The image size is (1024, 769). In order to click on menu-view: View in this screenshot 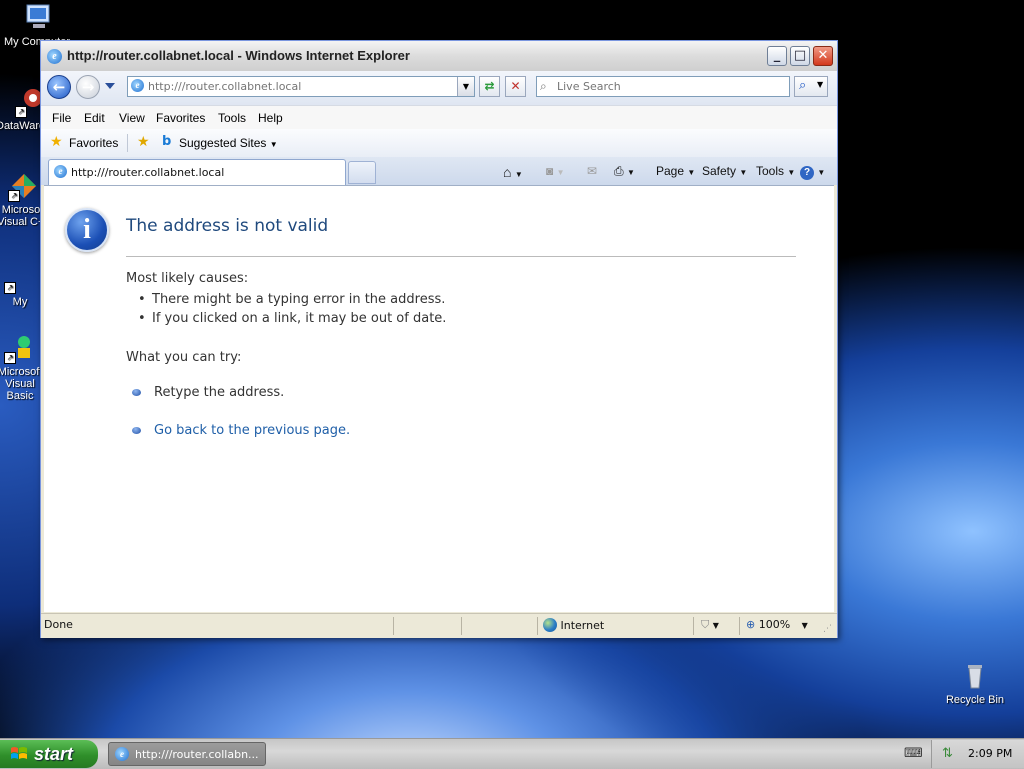, I will do `click(132, 118)`.